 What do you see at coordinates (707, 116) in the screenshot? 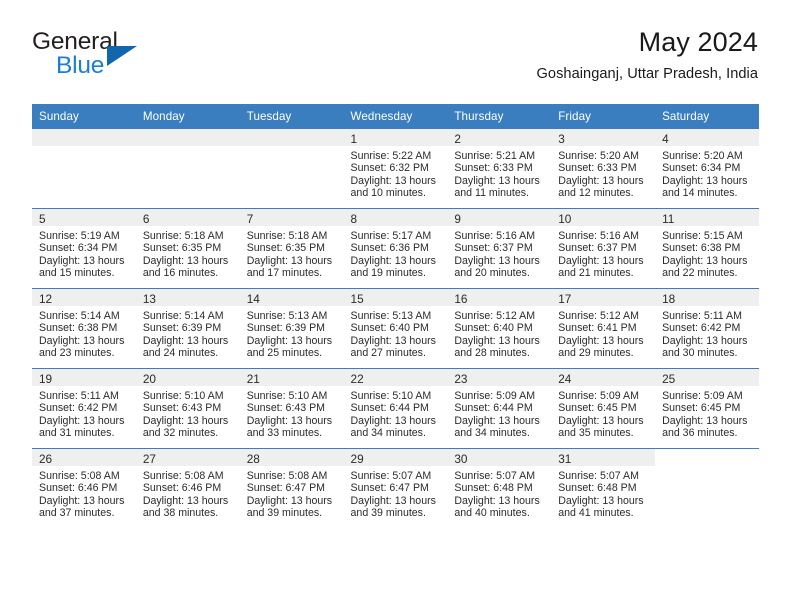
I see `weekday-header-saturday: Saturday` at bounding box center [707, 116].